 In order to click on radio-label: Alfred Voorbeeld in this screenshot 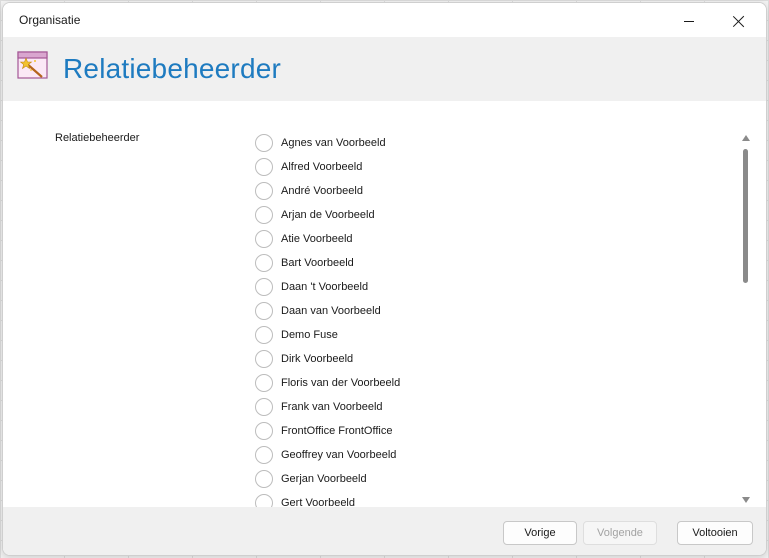, I will do `click(322, 167)`.